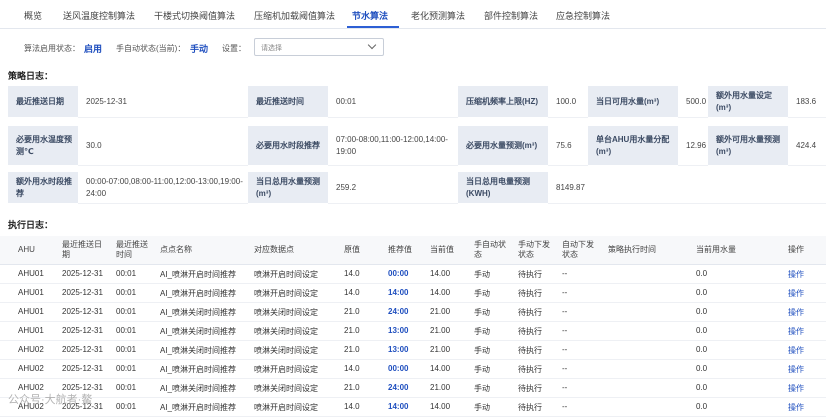 The image size is (826, 417). Describe the element at coordinates (151, 48) in the screenshot. I see `manual-status-label: 手自动状态(当前)：` at that location.